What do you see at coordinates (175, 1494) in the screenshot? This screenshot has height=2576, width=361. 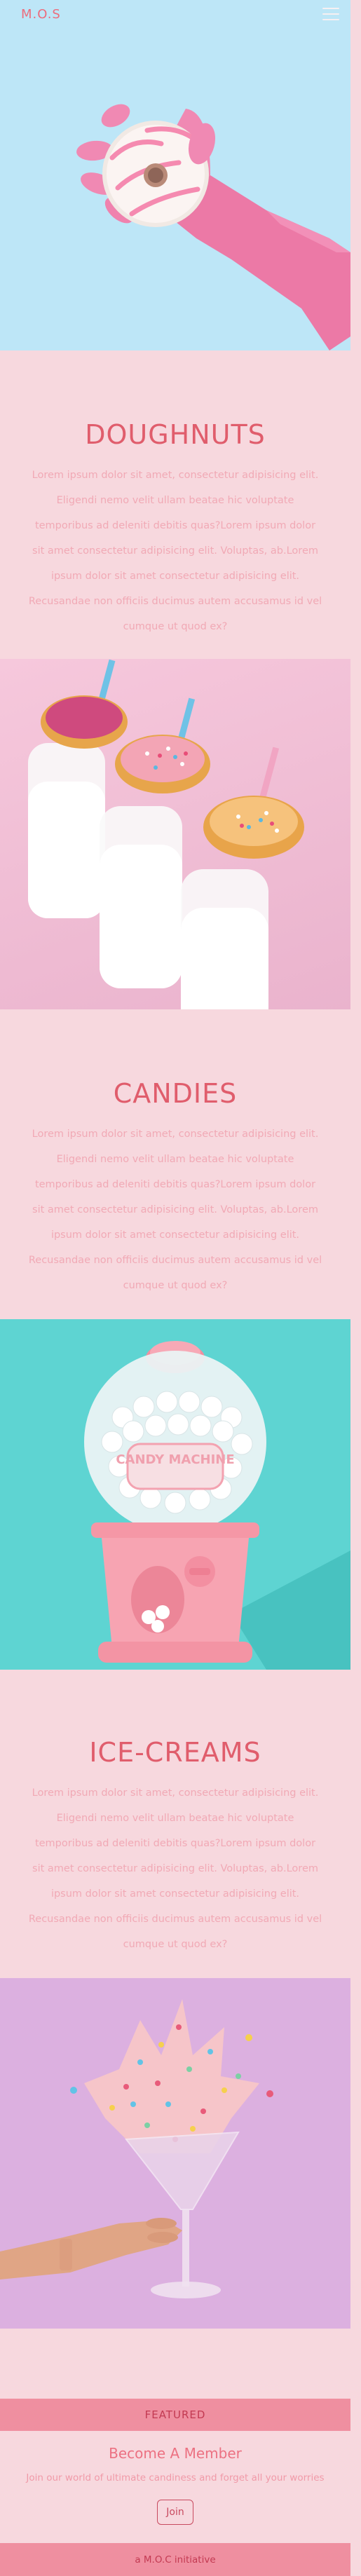 I see `candy-machine-image: CANDY MACHINE` at bounding box center [175, 1494].